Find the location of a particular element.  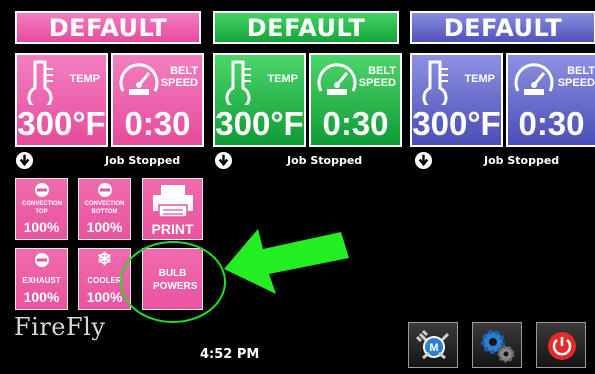

svg-text: M is located at coordinates (433, 348).